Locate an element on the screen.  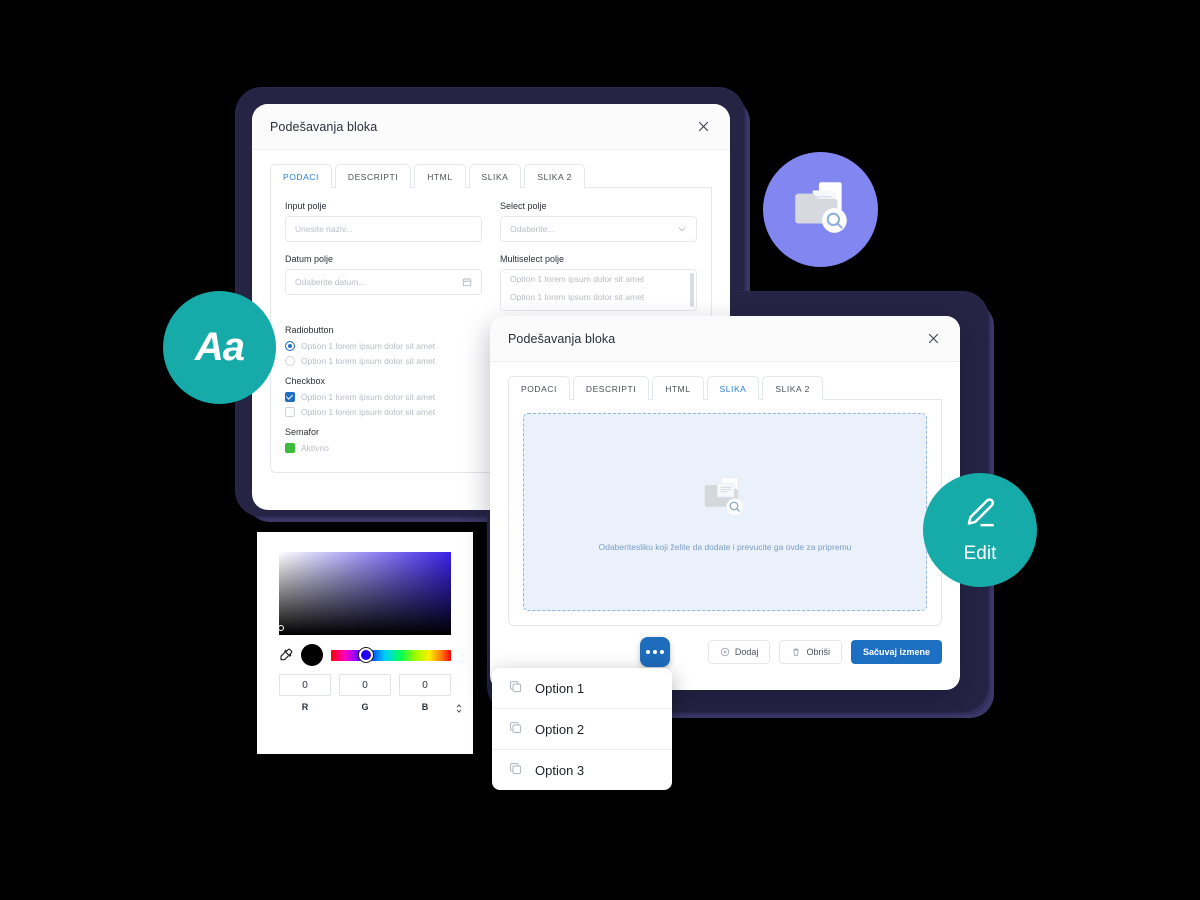
delete-button: Obriši is located at coordinates (810, 652).